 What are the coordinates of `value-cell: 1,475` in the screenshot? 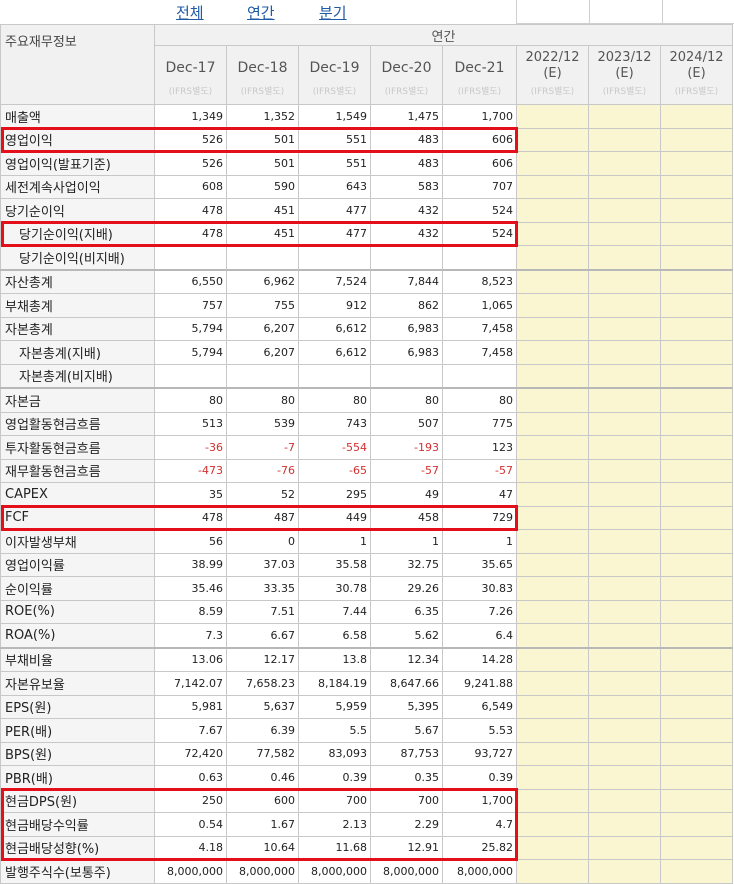 It's located at (406, 116).